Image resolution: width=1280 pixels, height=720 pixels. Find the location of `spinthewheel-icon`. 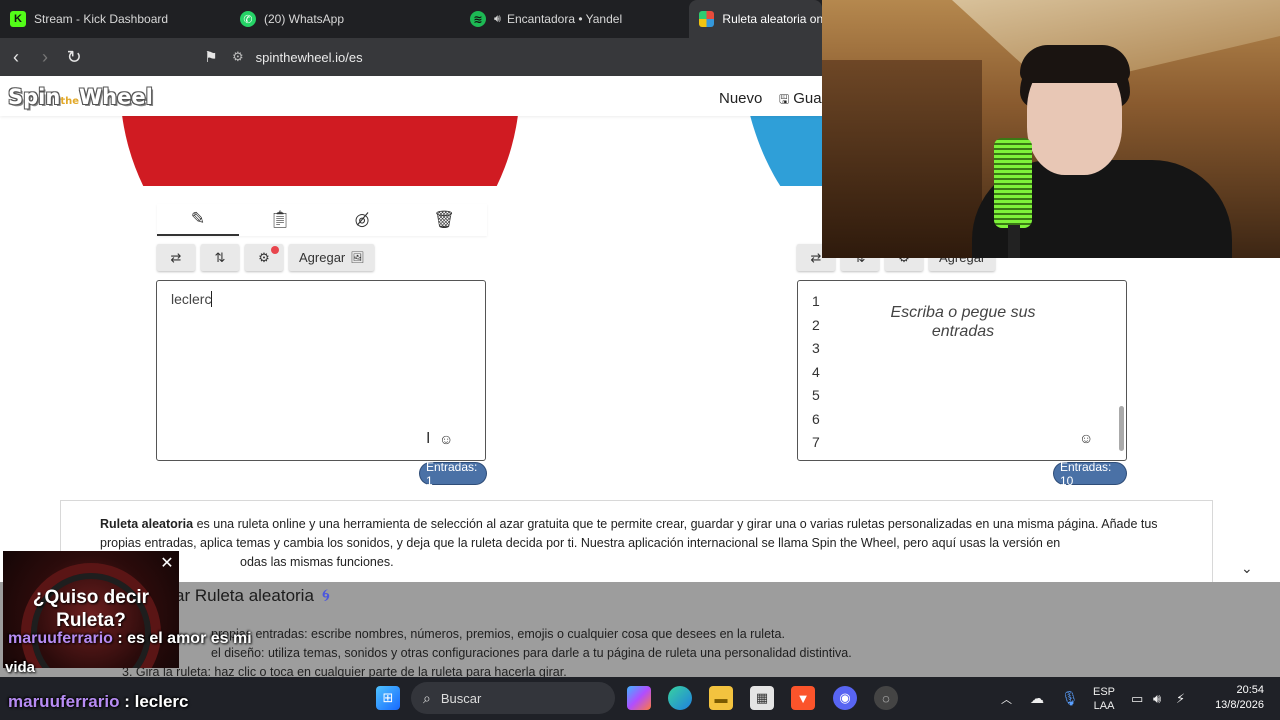

spinthewheel-icon is located at coordinates (707, 19).